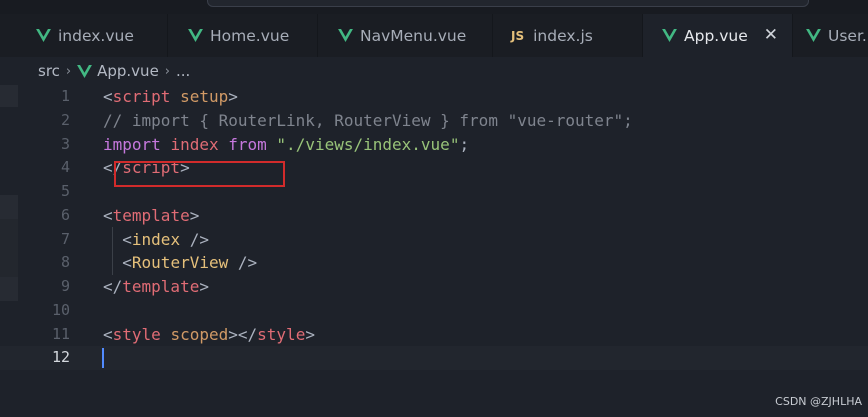 This screenshot has width=868, height=417. I want to click on code-token: ;, so click(464, 144).